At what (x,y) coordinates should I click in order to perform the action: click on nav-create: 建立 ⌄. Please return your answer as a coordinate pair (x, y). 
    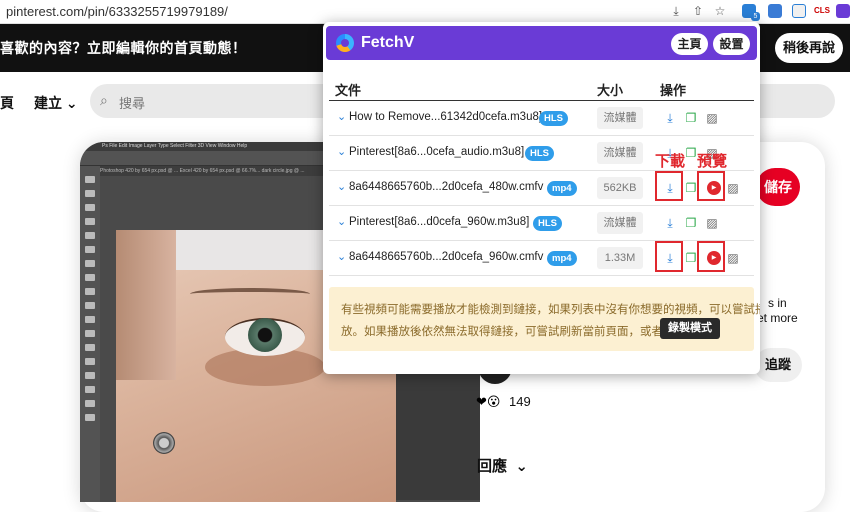
    Looking at the image, I should click on (56, 103).